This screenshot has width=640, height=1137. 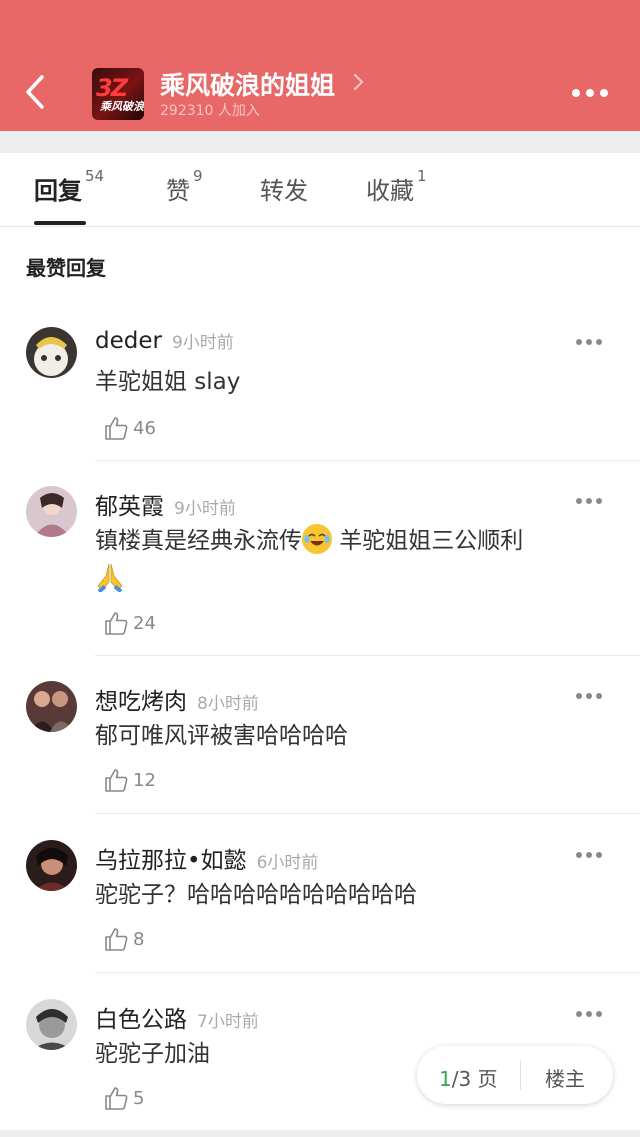 What do you see at coordinates (139, 939) in the screenshot?
I see `like-count: 8` at bounding box center [139, 939].